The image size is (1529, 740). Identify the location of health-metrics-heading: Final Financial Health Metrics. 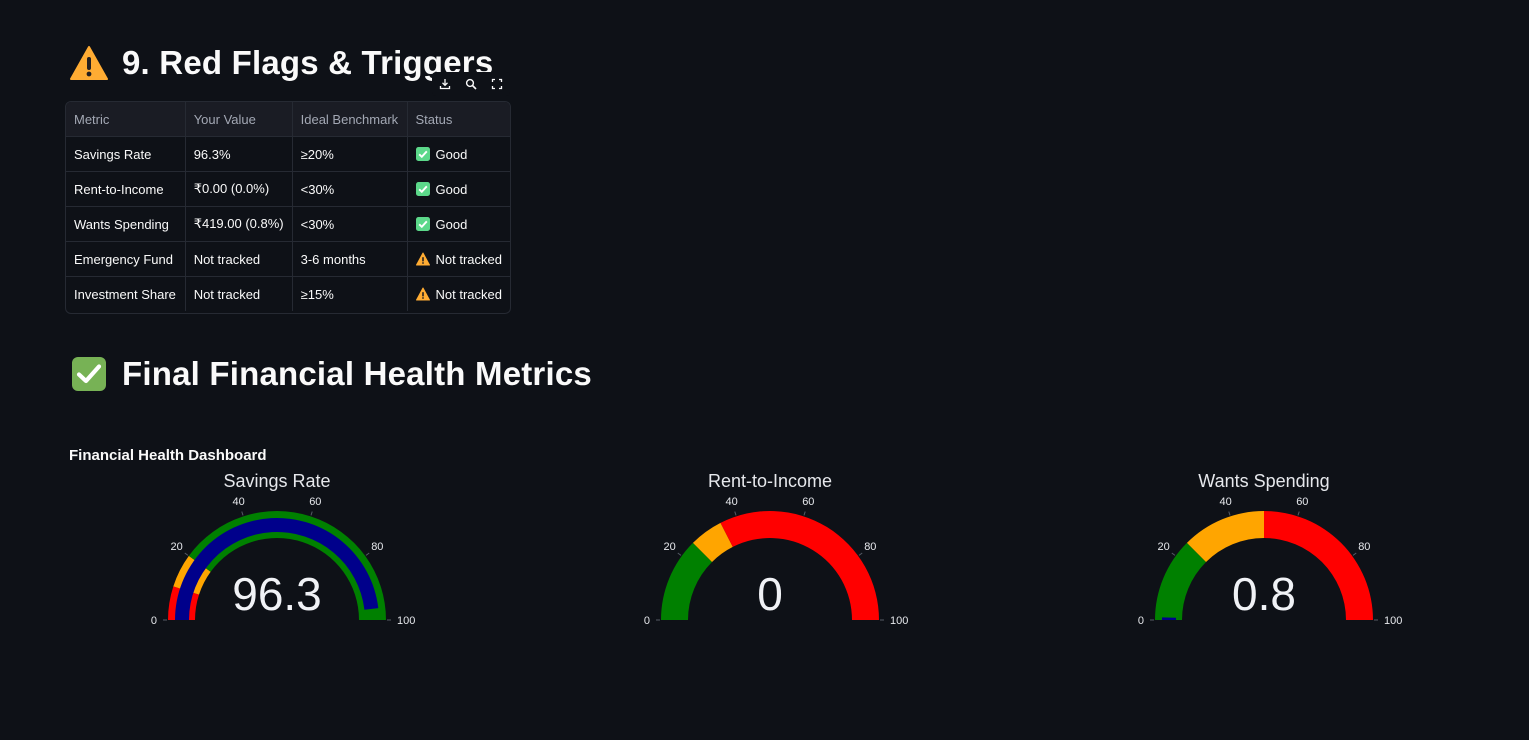
(331, 374).